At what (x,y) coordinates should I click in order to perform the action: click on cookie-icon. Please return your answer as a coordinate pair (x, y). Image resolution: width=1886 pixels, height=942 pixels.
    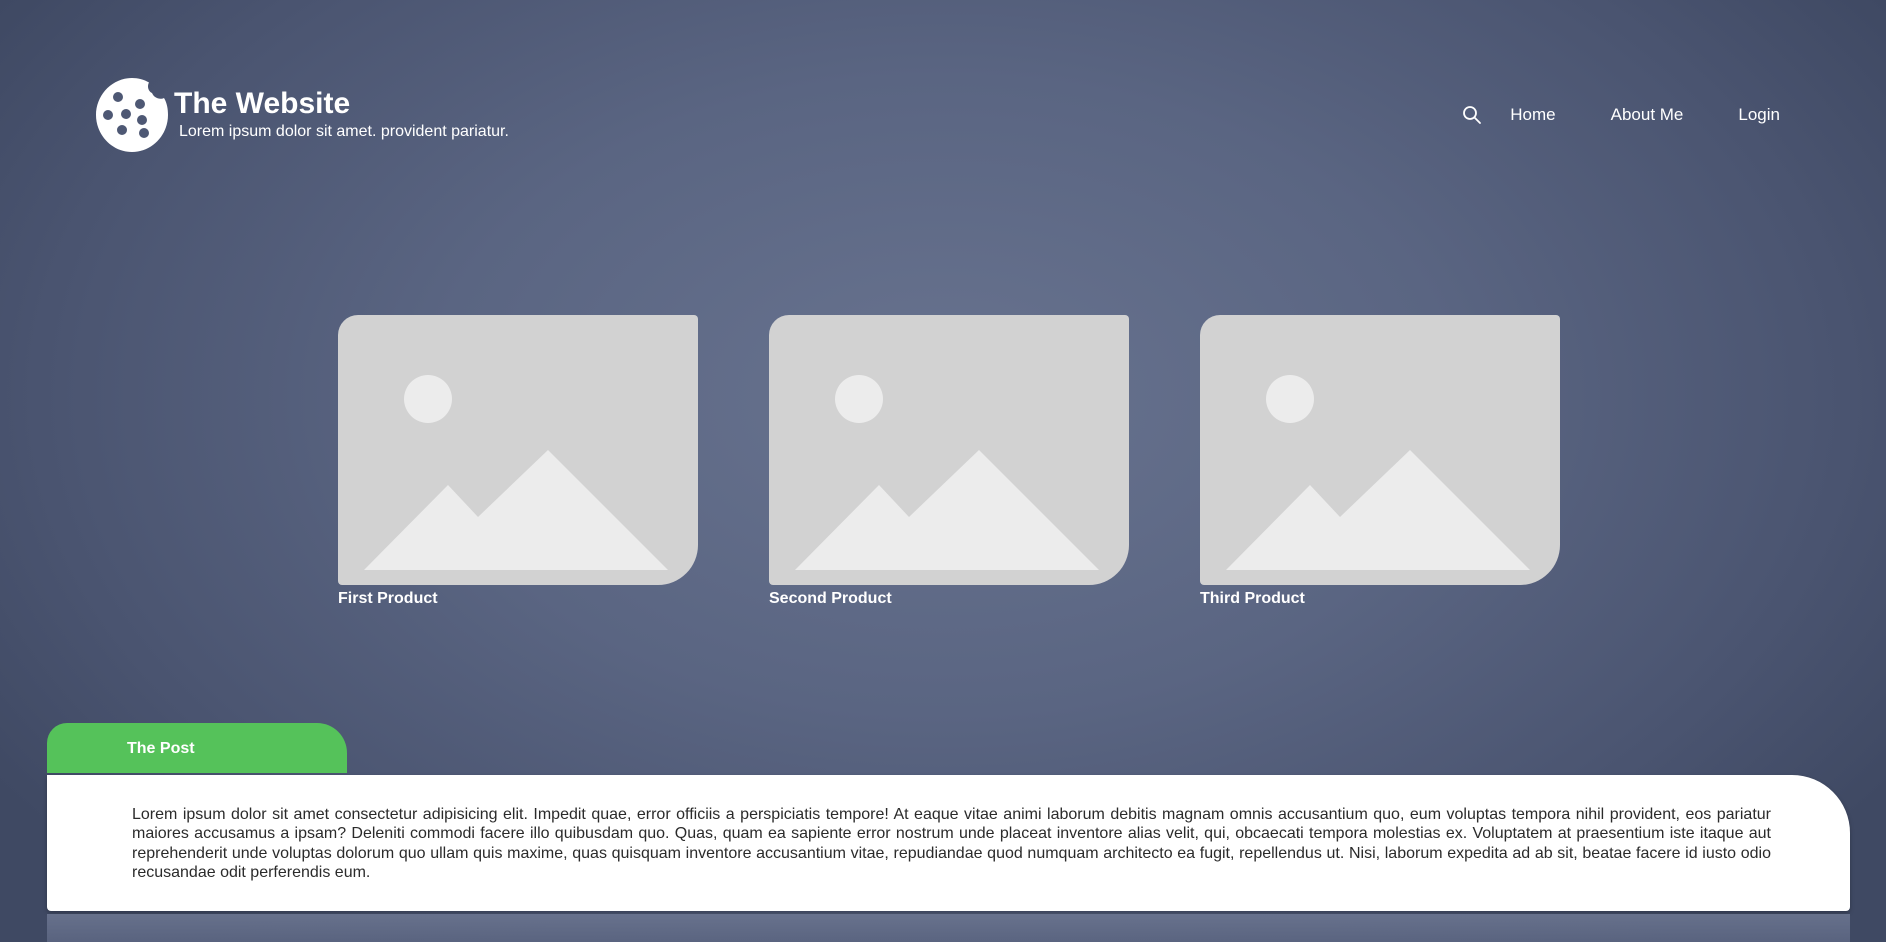
    Looking at the image, I should click on (132, 115).